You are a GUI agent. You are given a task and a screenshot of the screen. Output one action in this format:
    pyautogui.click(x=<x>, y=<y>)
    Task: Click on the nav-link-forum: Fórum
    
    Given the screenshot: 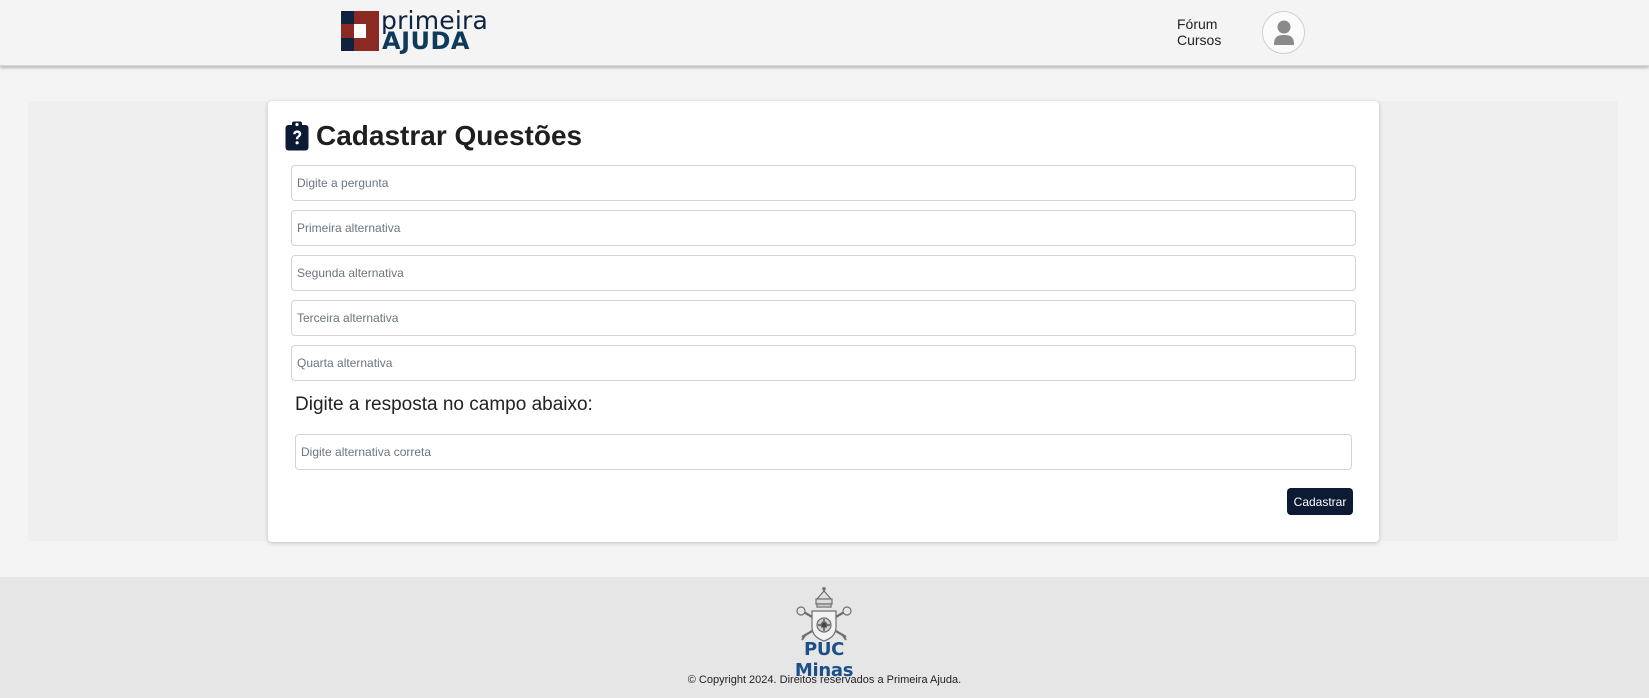 What is the action you would take?
    pyautogui.click(x=1212, y=24)
    